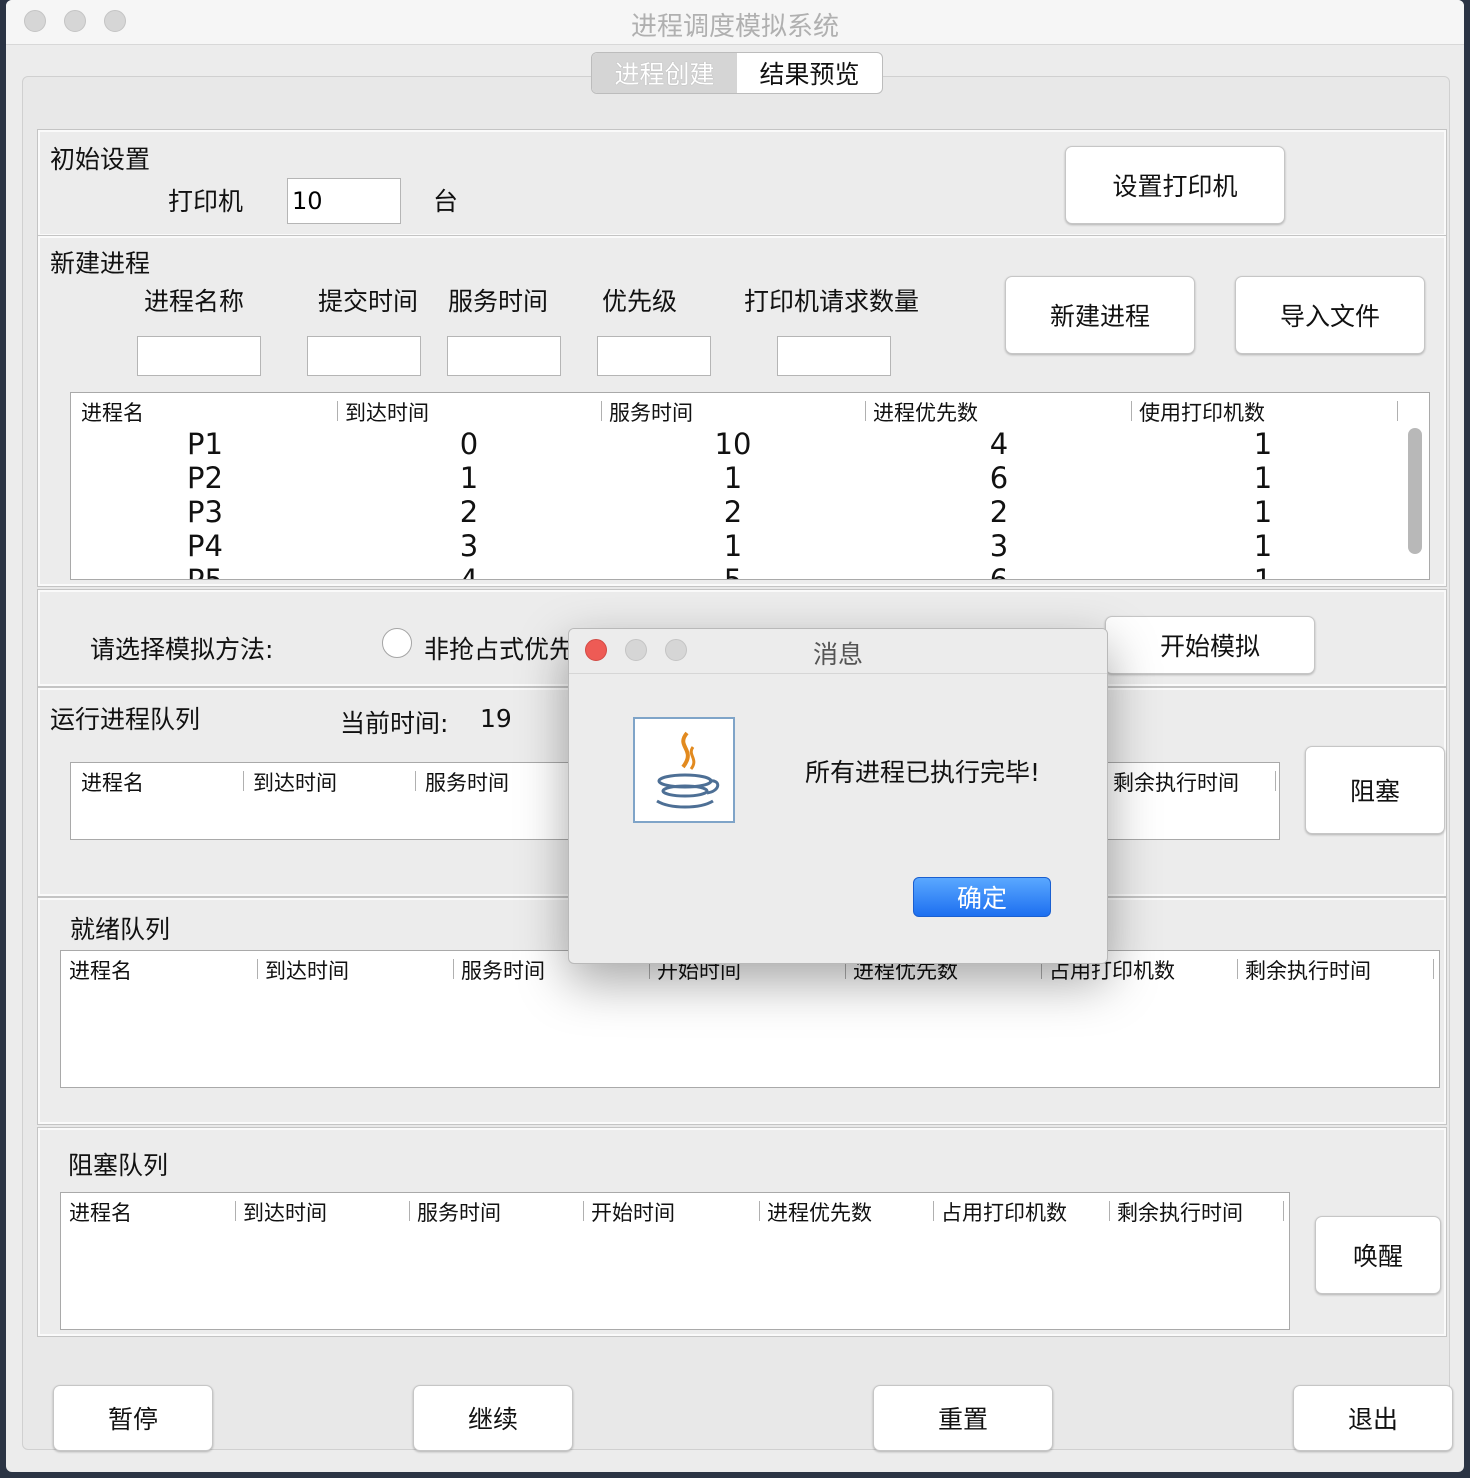 The width and height of the screenshot is (1470, 1478). I want to click on running-col-service: 服务时间, so click(467, 782).